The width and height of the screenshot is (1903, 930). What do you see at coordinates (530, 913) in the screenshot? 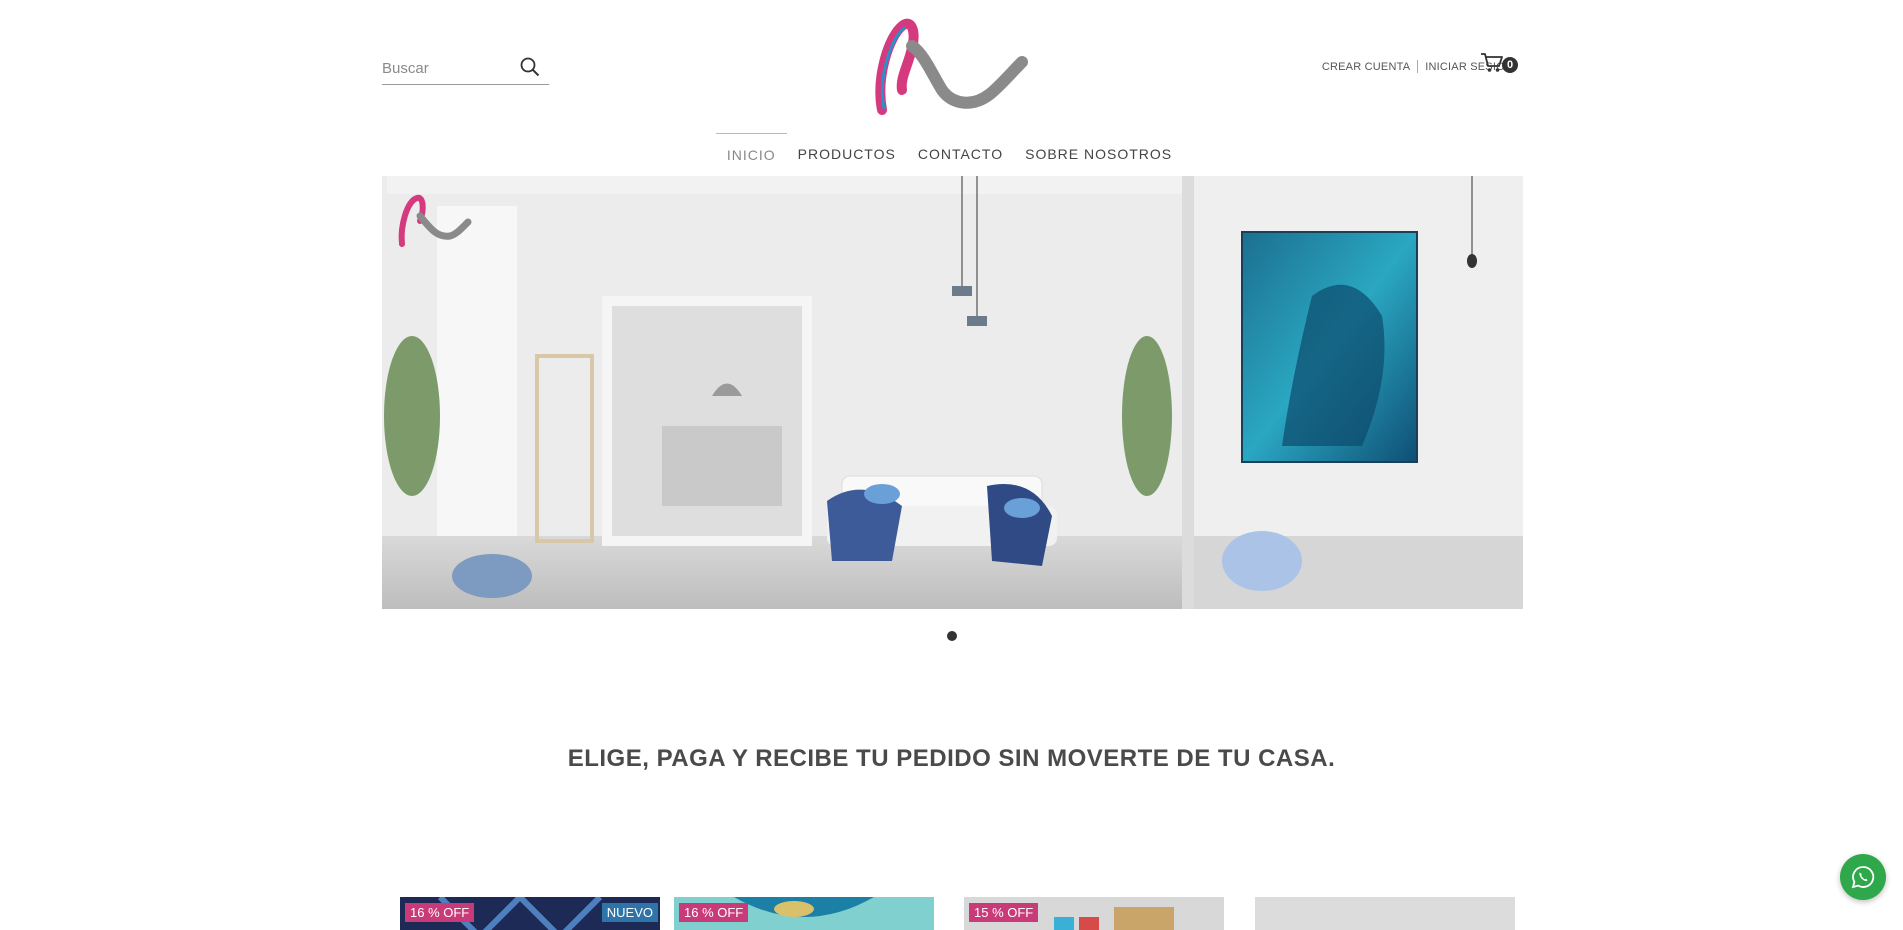
I see `product-card: 16 % OFF NUEVO` at bounding box center [530, 913].